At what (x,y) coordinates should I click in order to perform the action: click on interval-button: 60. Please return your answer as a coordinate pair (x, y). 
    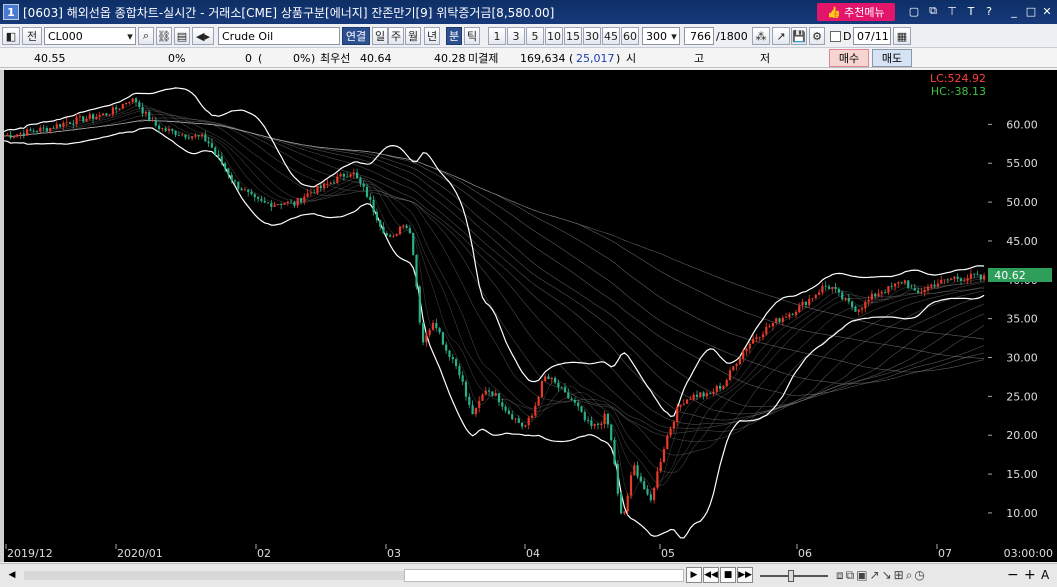
    Looking at the image, I should click on (630, 36).